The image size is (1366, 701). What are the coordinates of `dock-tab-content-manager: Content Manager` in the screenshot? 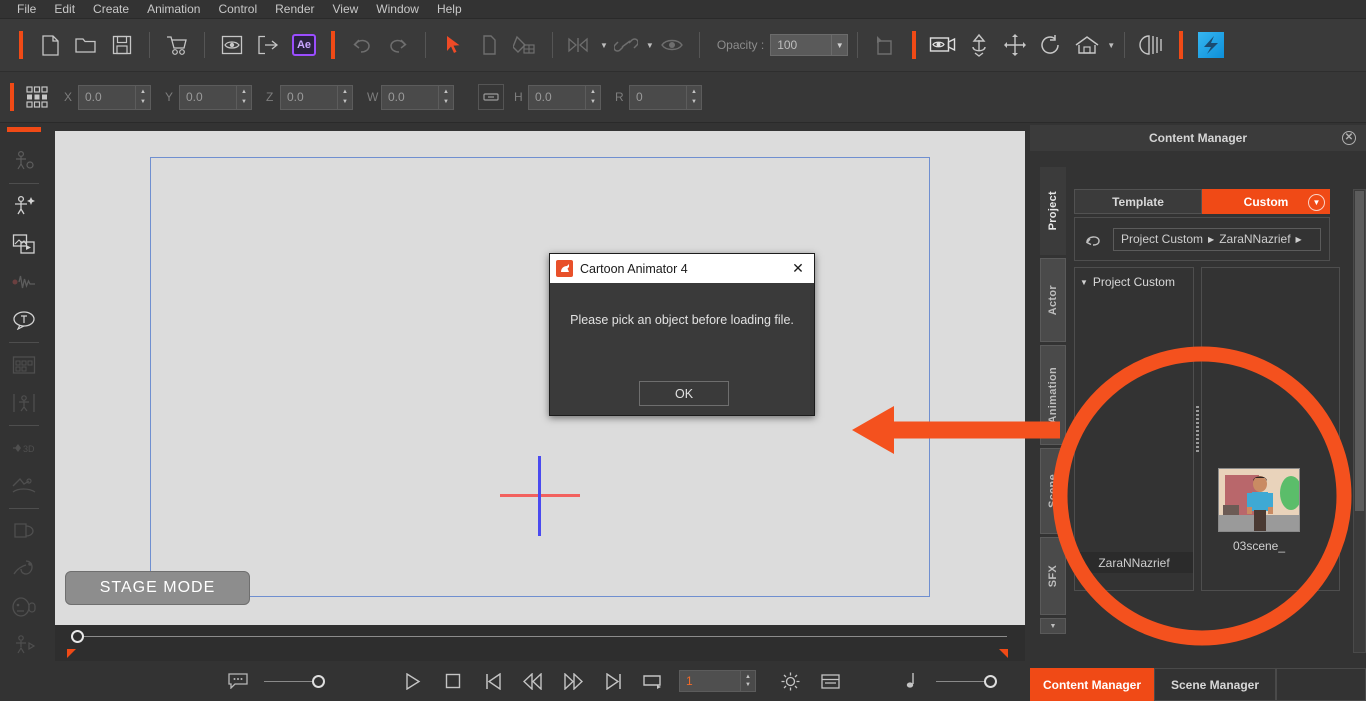 It's located at (1092, 684).